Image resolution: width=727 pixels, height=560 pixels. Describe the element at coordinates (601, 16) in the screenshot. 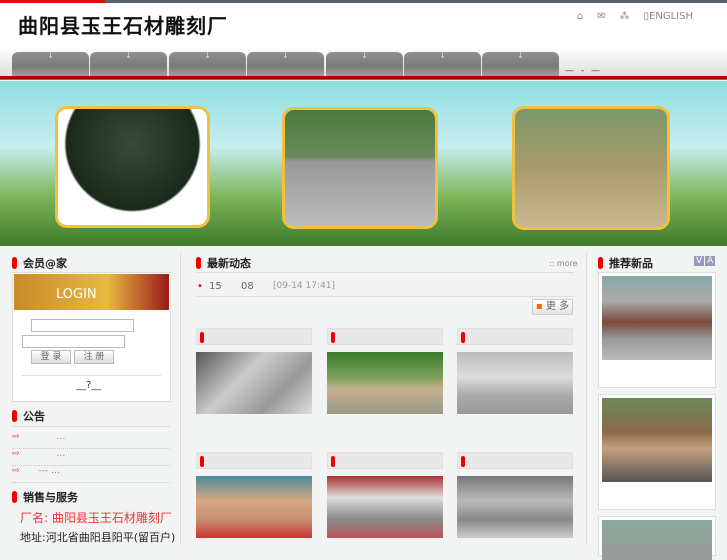

I see `mail-icon: ✉` at that location.